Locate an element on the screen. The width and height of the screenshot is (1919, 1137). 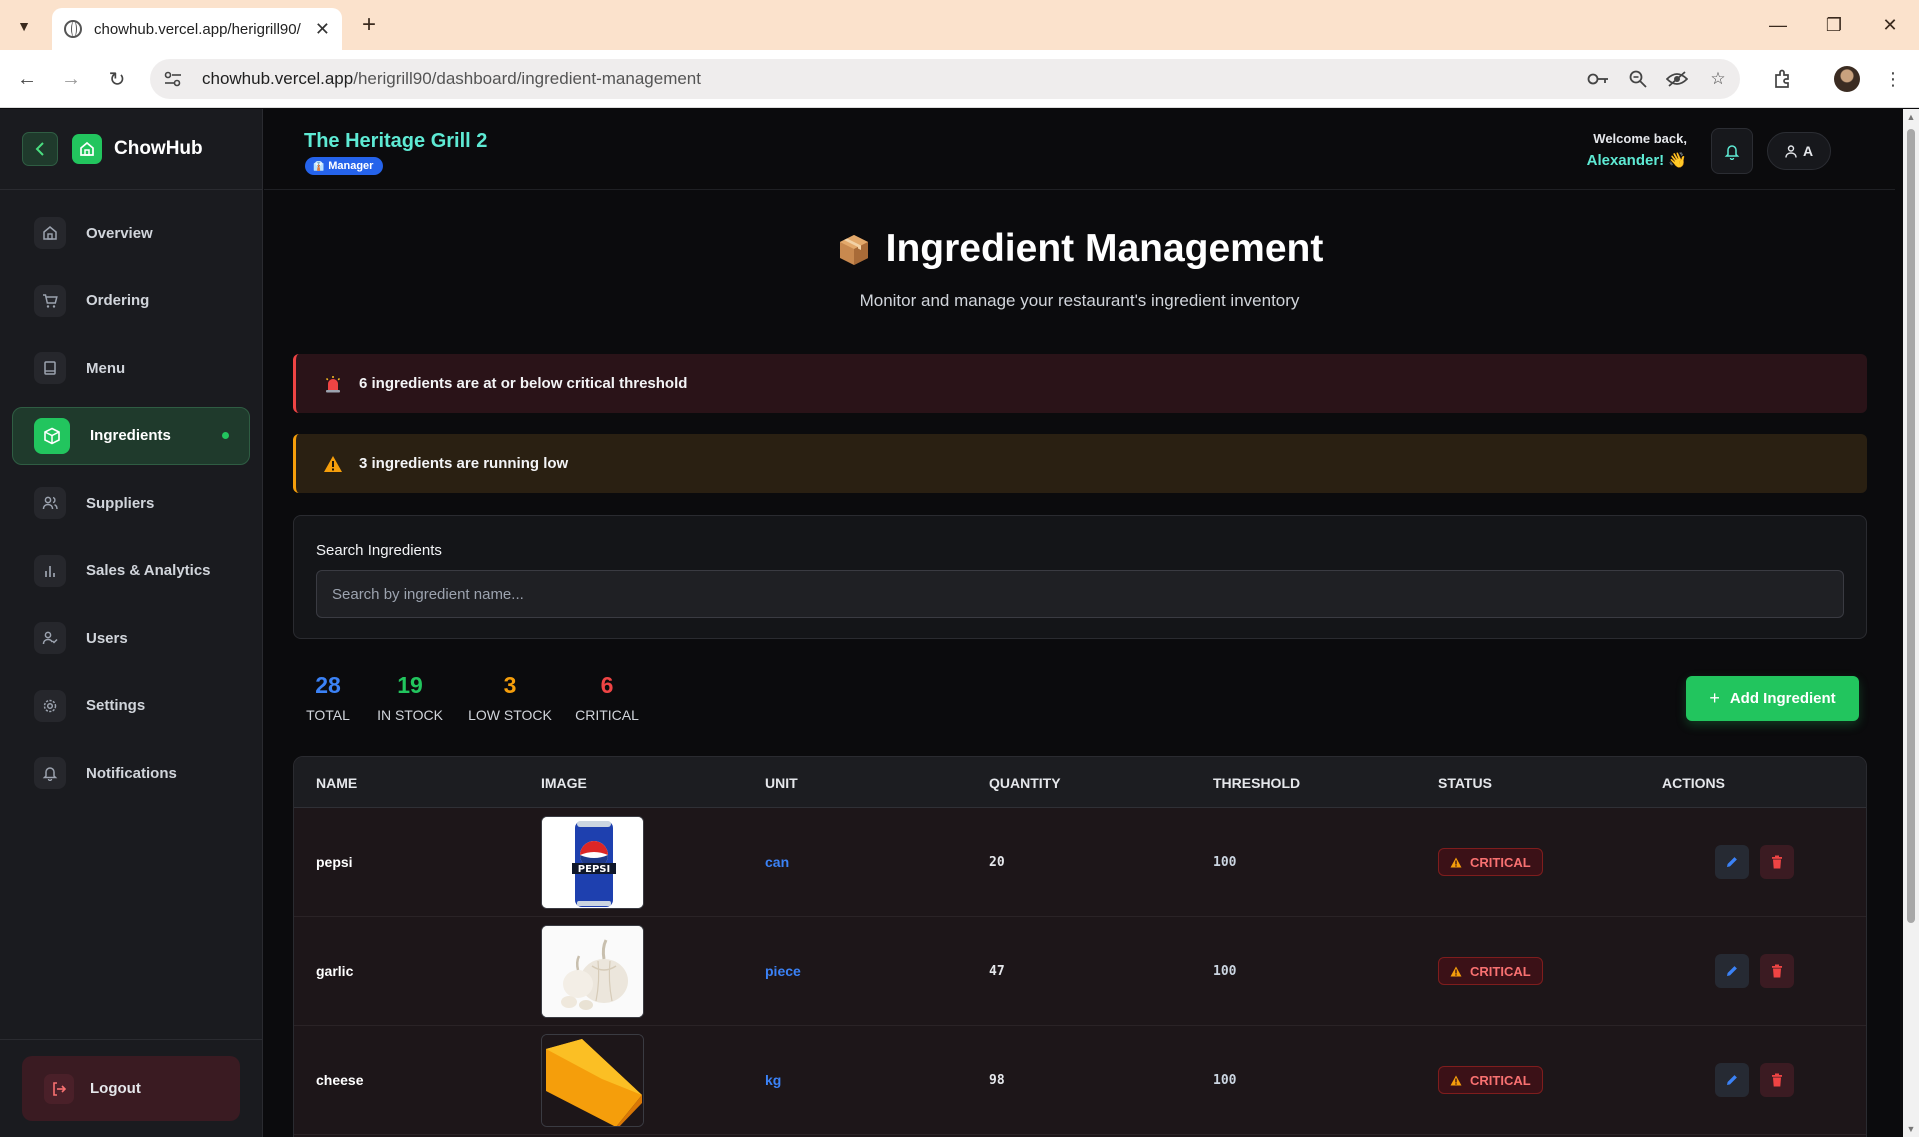
low-stock-alert-banner: 3 ingredients are running low is located at coordinates (1080, 463).